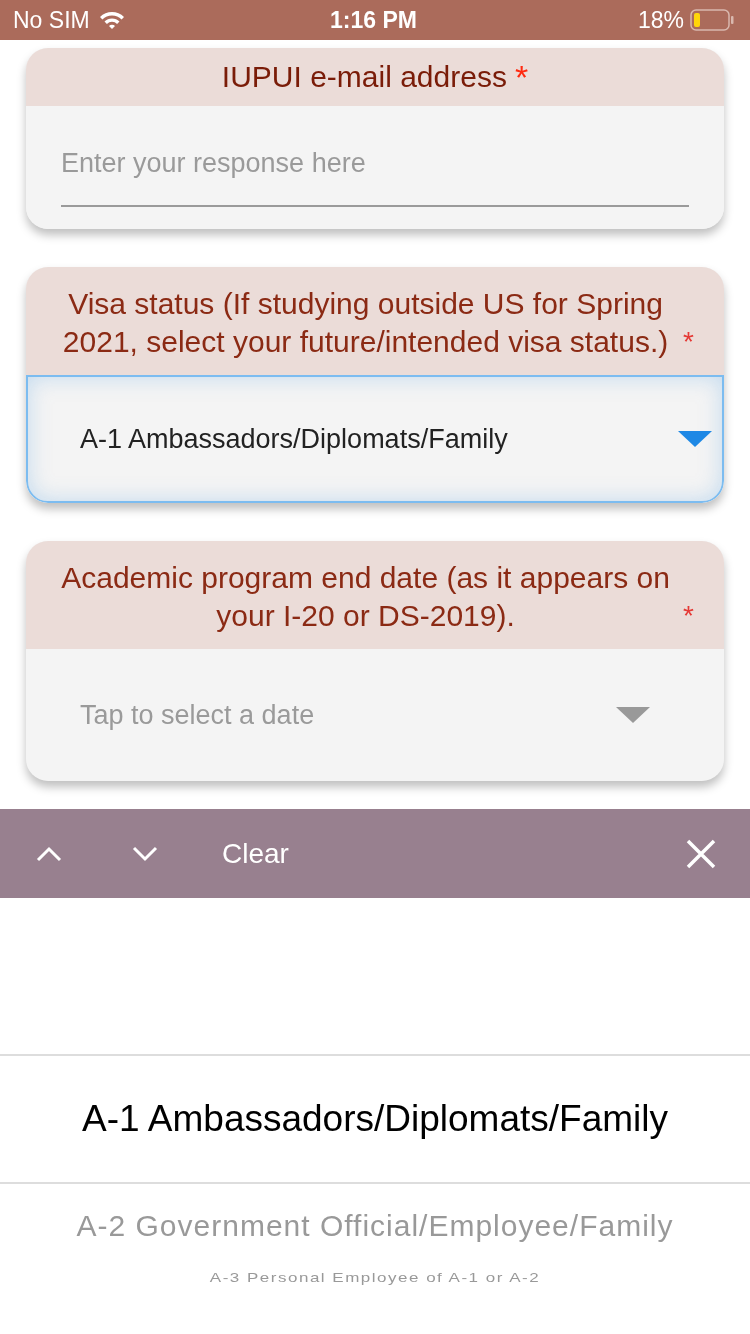 The image size is (750, 1334). Describe the element at coordinates (375, 439) in the screenshot. I see `visa-dropdown: A-1 Ambassadors/Diplomats/Family` at that location.